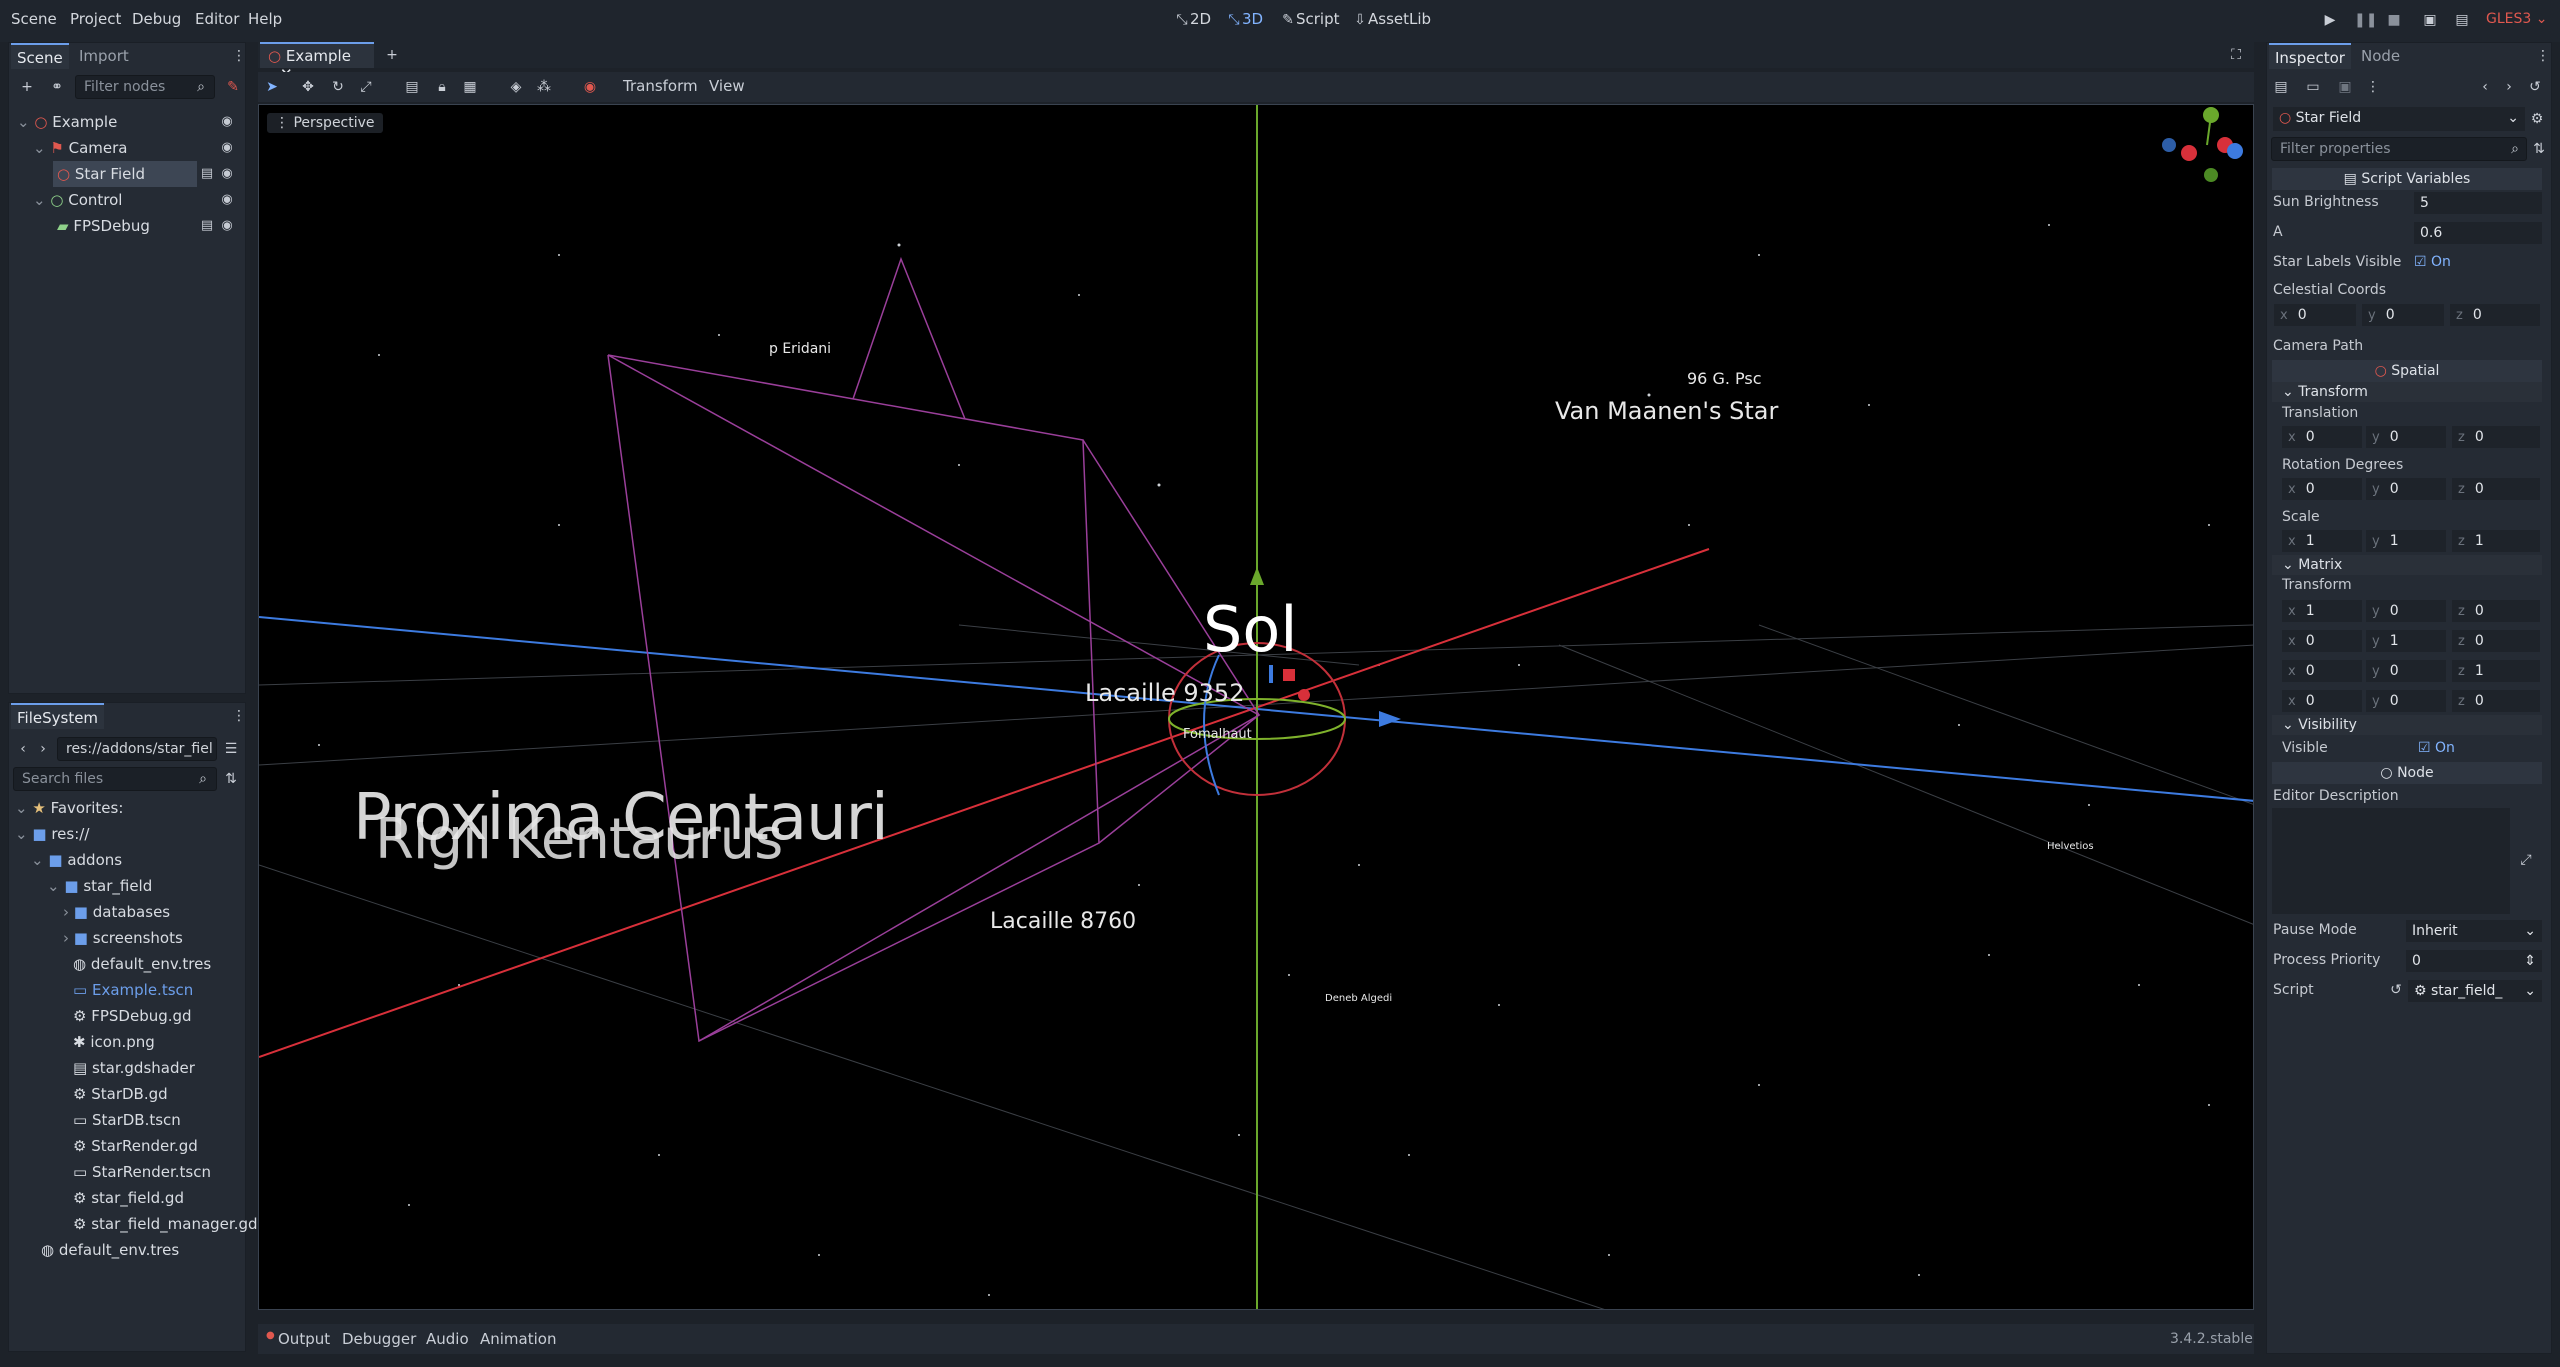 Image resolution: width=2560 pixels, height=1367 pixels. I want to click on tab-node: Node, so click(2380, 56).